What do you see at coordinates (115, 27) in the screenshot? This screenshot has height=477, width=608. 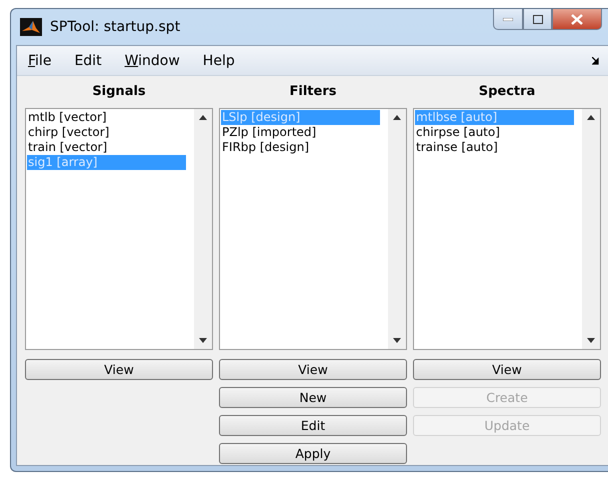 I see `window-title: SPTool: startup.spt` at bounding box center [115, 27].